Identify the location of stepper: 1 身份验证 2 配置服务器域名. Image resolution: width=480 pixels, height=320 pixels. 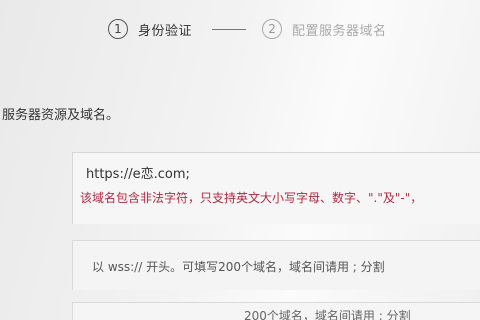
(294, 29).